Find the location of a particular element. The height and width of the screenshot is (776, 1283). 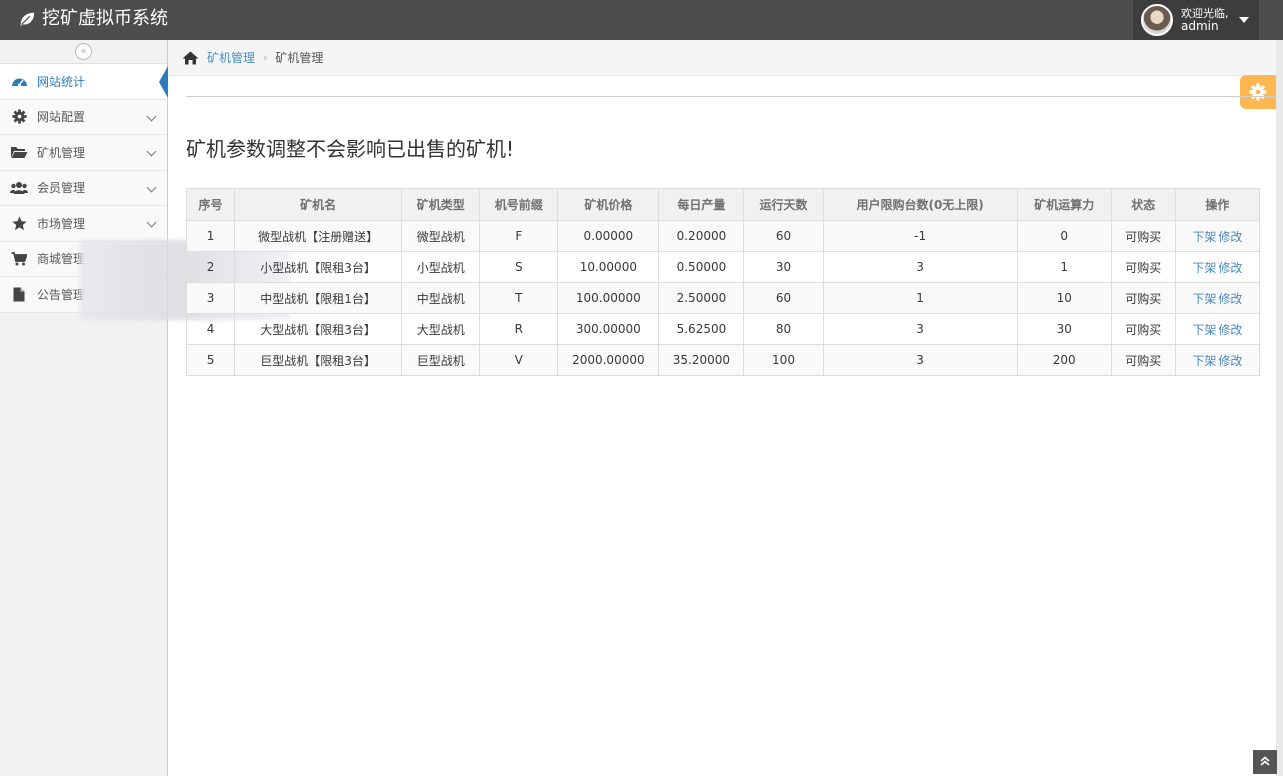

double-chevron-up-icon is located at coordinates (1265, 761).